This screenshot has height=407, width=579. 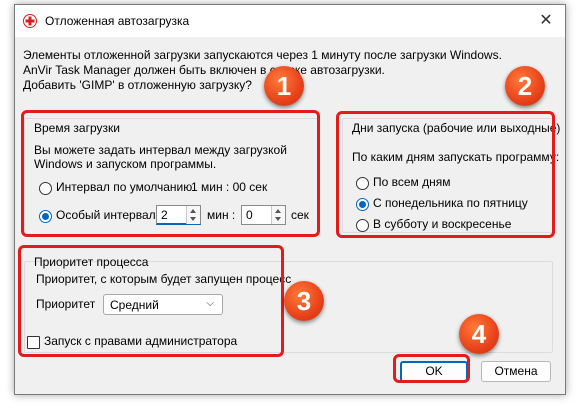 I want to click on highlight-launch-days, so click(x=445, y=174).